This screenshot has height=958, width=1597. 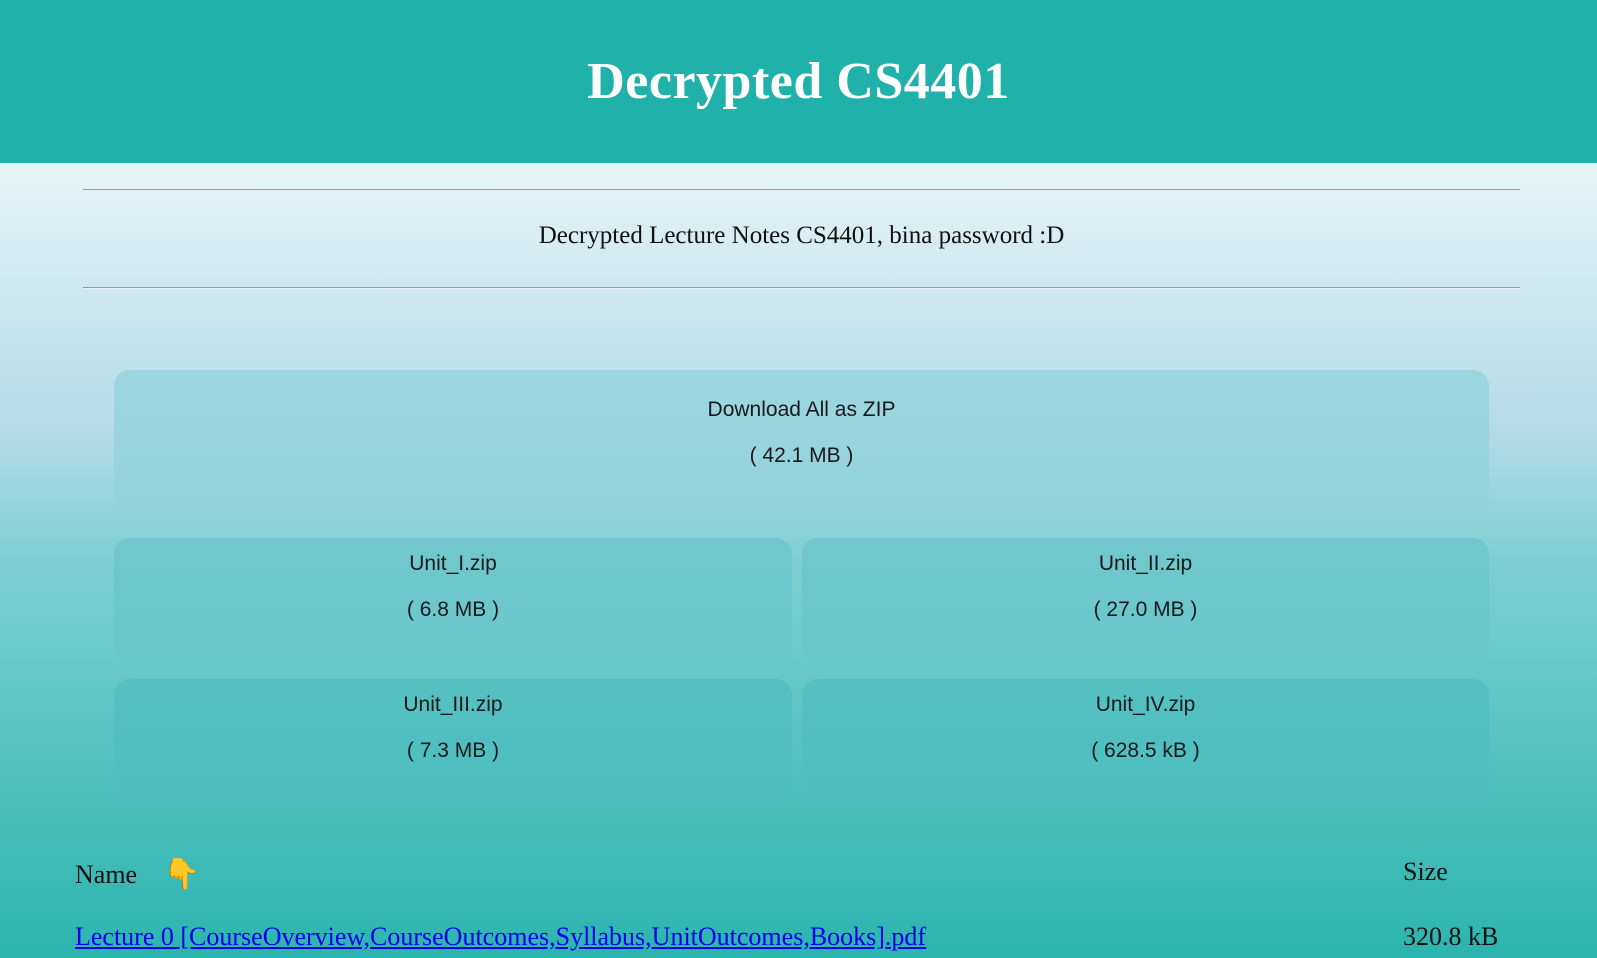 I want to click on unit-3-label: Unit_III.zip, so click(x=453, y=704).